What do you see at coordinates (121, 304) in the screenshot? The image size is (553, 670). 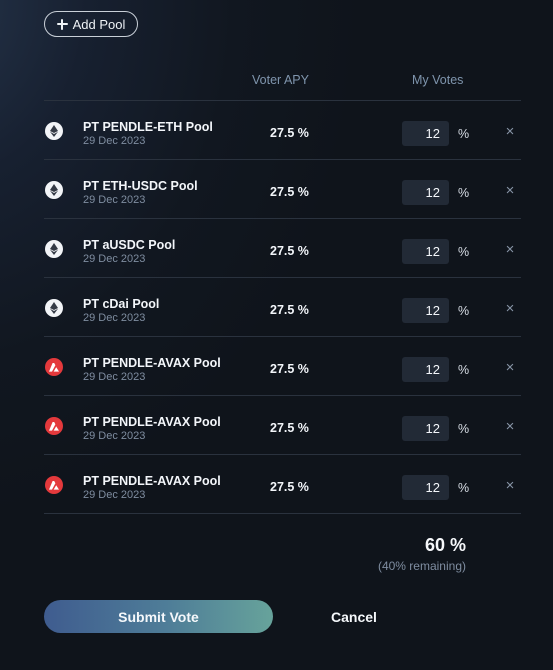 I see `pool-name: PT cDai Pool` at bounding box center [121, 304].